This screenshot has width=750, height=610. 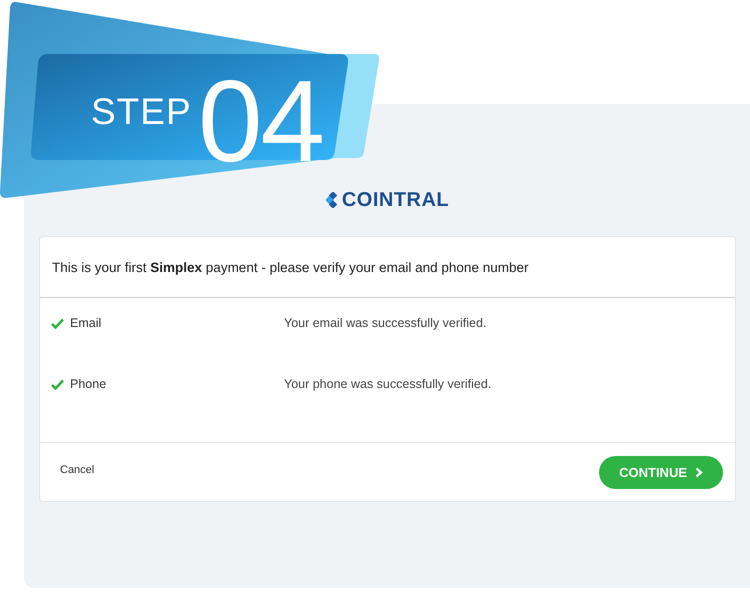 I want to click on step-label: STEP, so click(x=141, y=112).